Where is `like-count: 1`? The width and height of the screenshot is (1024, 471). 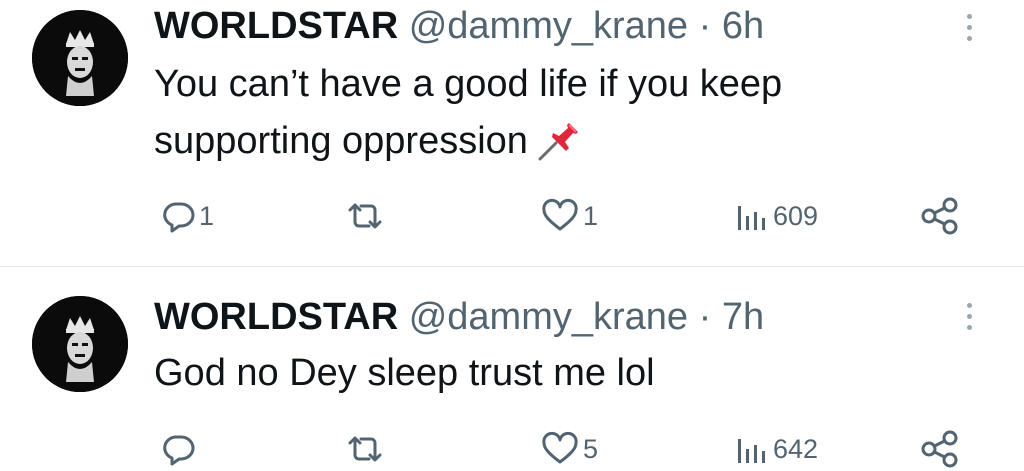 like-count: 1 is located at coordinates (591, 215).